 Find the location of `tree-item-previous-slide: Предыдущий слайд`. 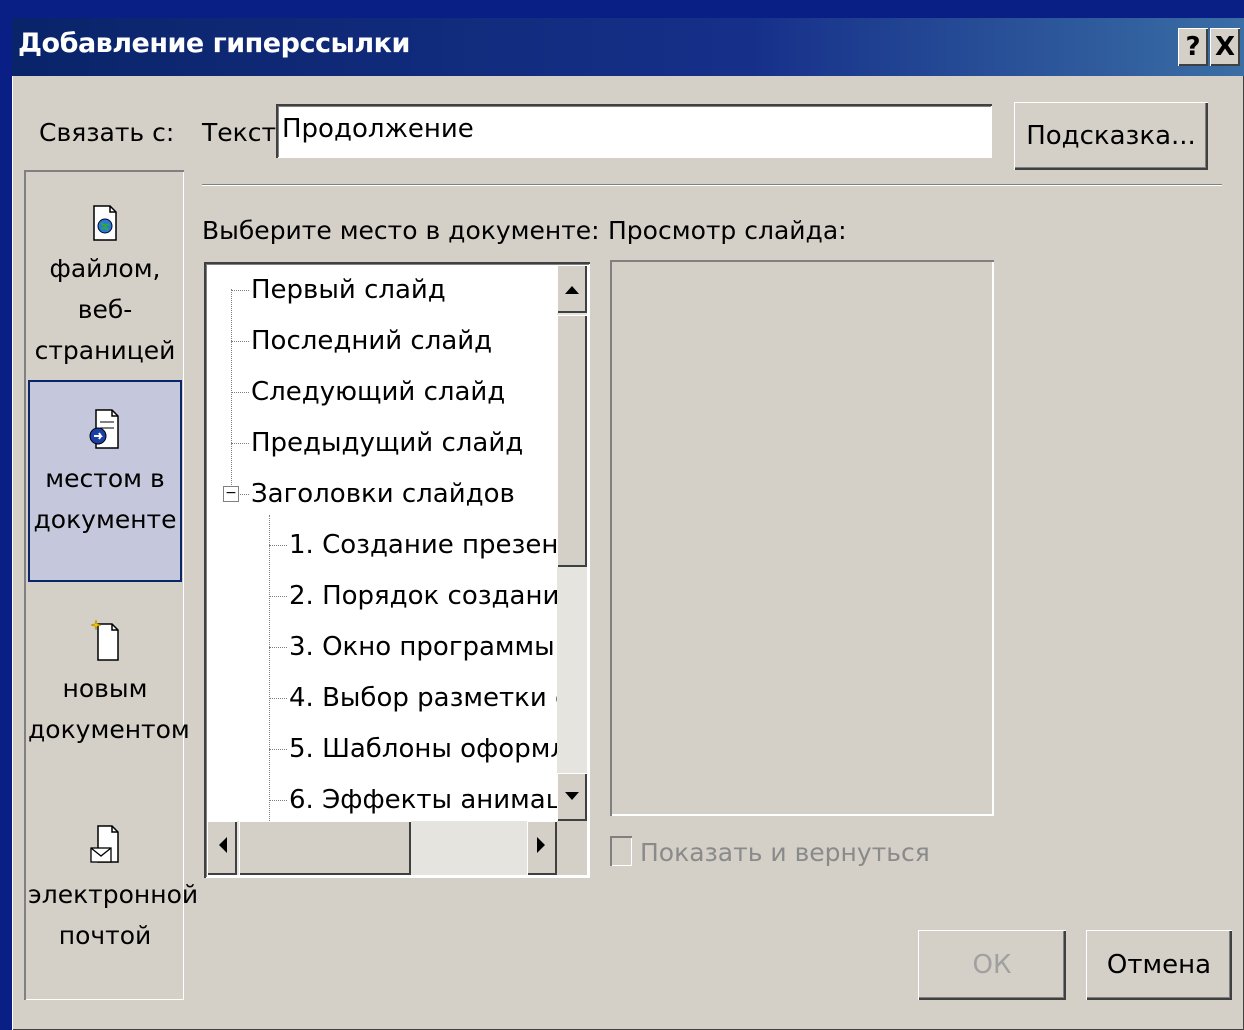

tree-item-previous-slide: Предыдущий слайд is located at coordinates (387, 443).